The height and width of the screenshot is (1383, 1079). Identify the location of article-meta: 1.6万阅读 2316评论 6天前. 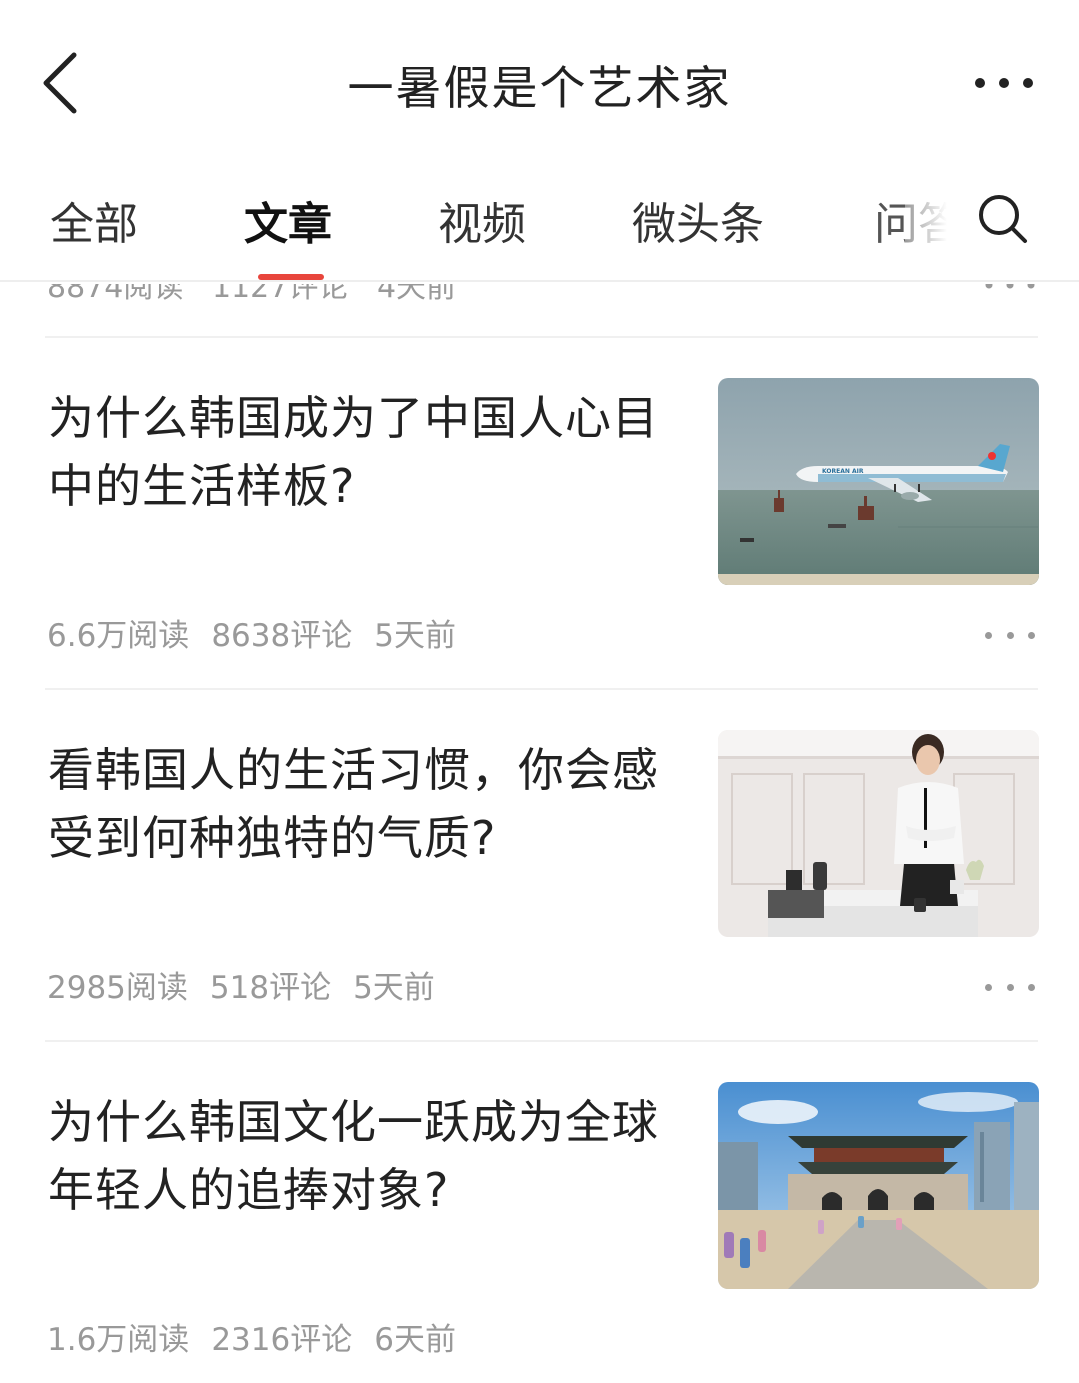
(262, 1336).